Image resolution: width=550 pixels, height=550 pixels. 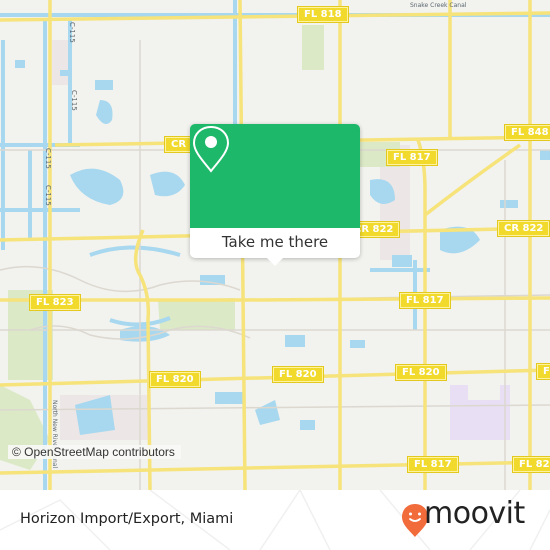 What do you see at coordinates (323, 14) in the screenshot?
I see `road-label-fl-818: FL 818` at bounding box center [323, 14].